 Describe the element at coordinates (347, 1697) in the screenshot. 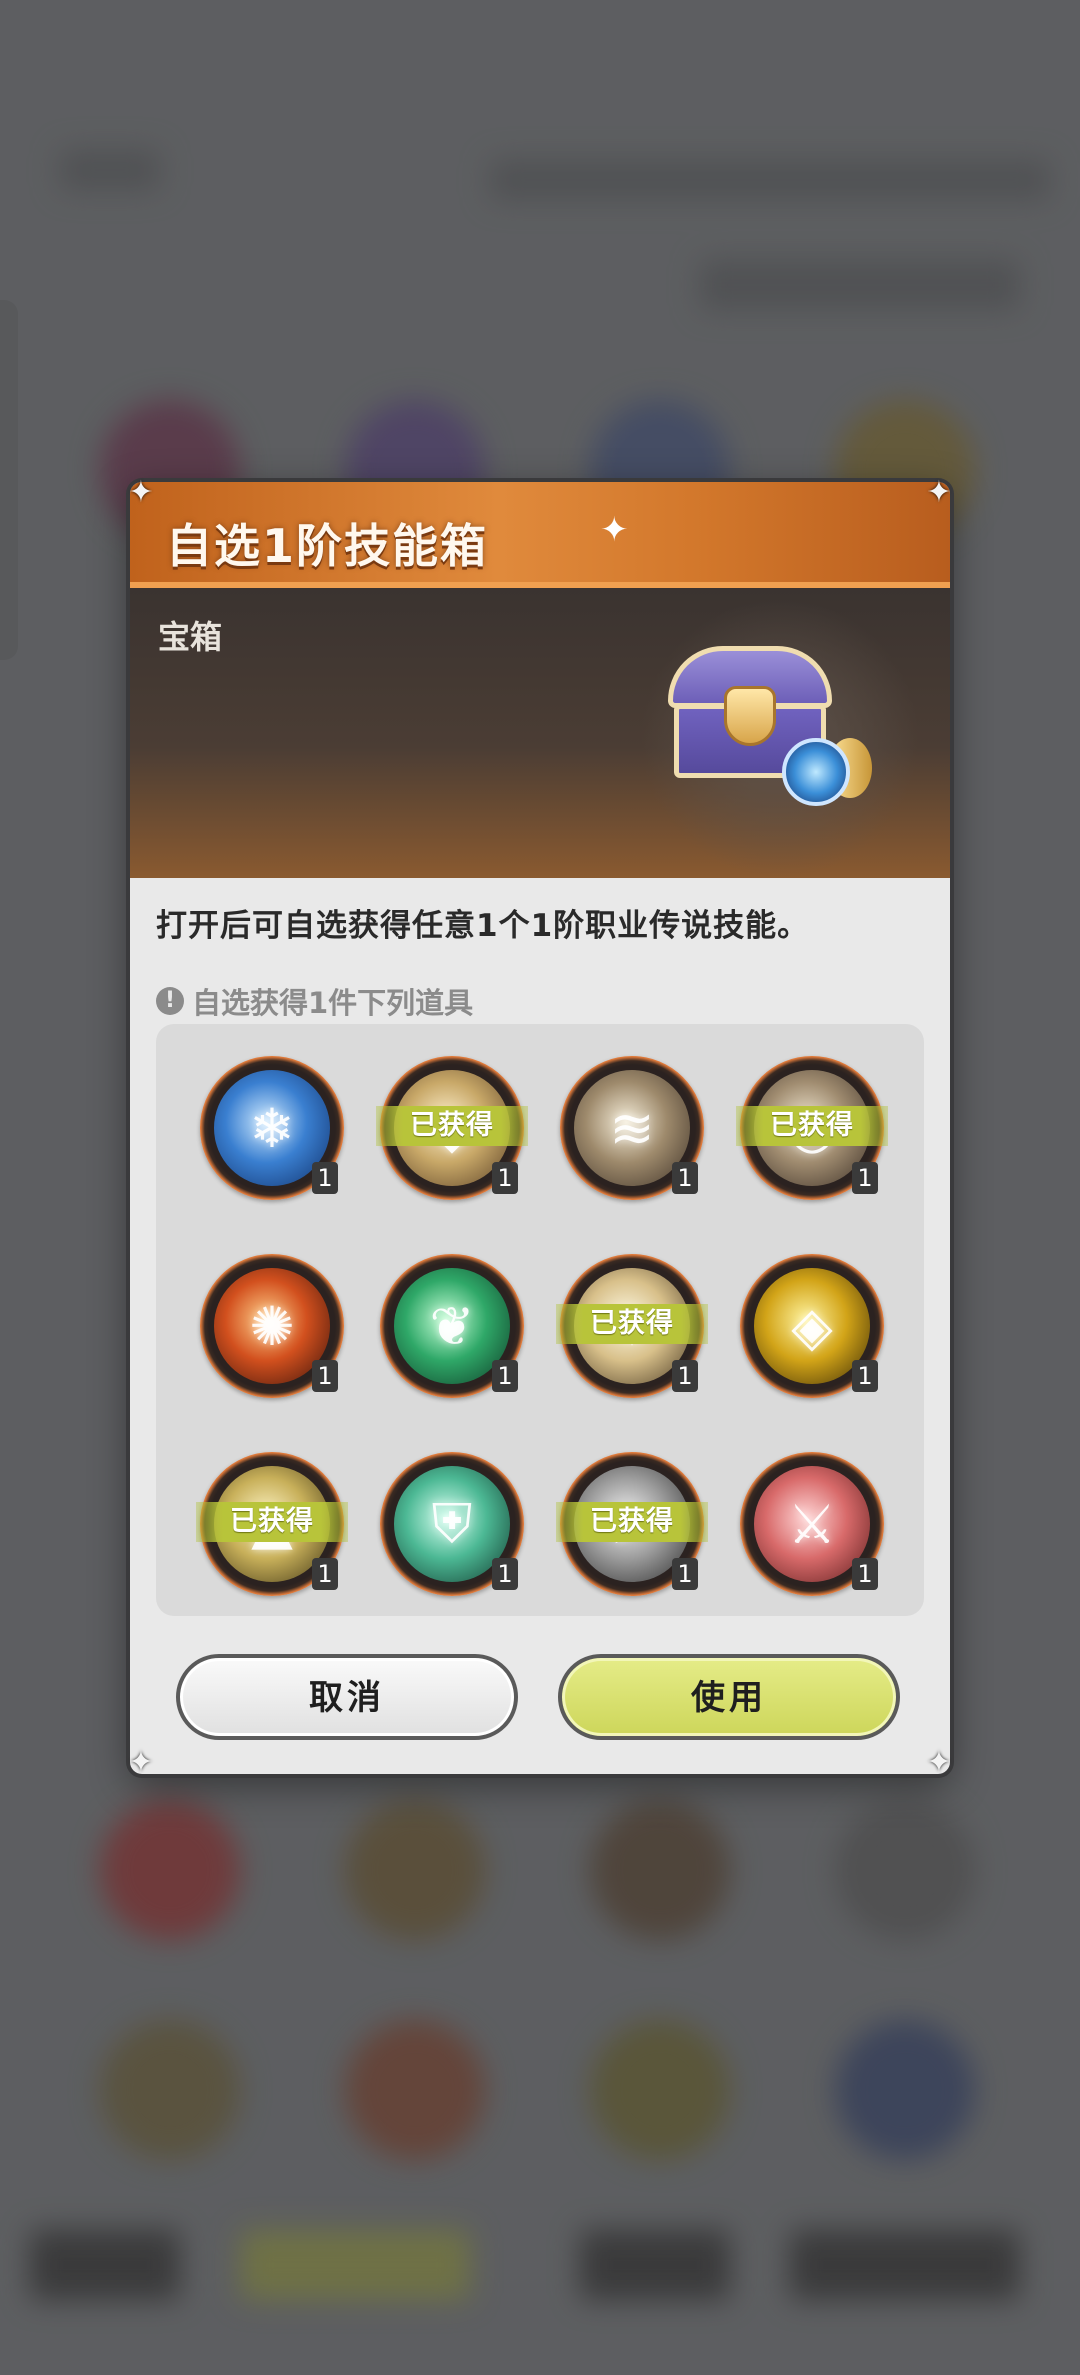

I see `cancel-button: 取消` at that location.